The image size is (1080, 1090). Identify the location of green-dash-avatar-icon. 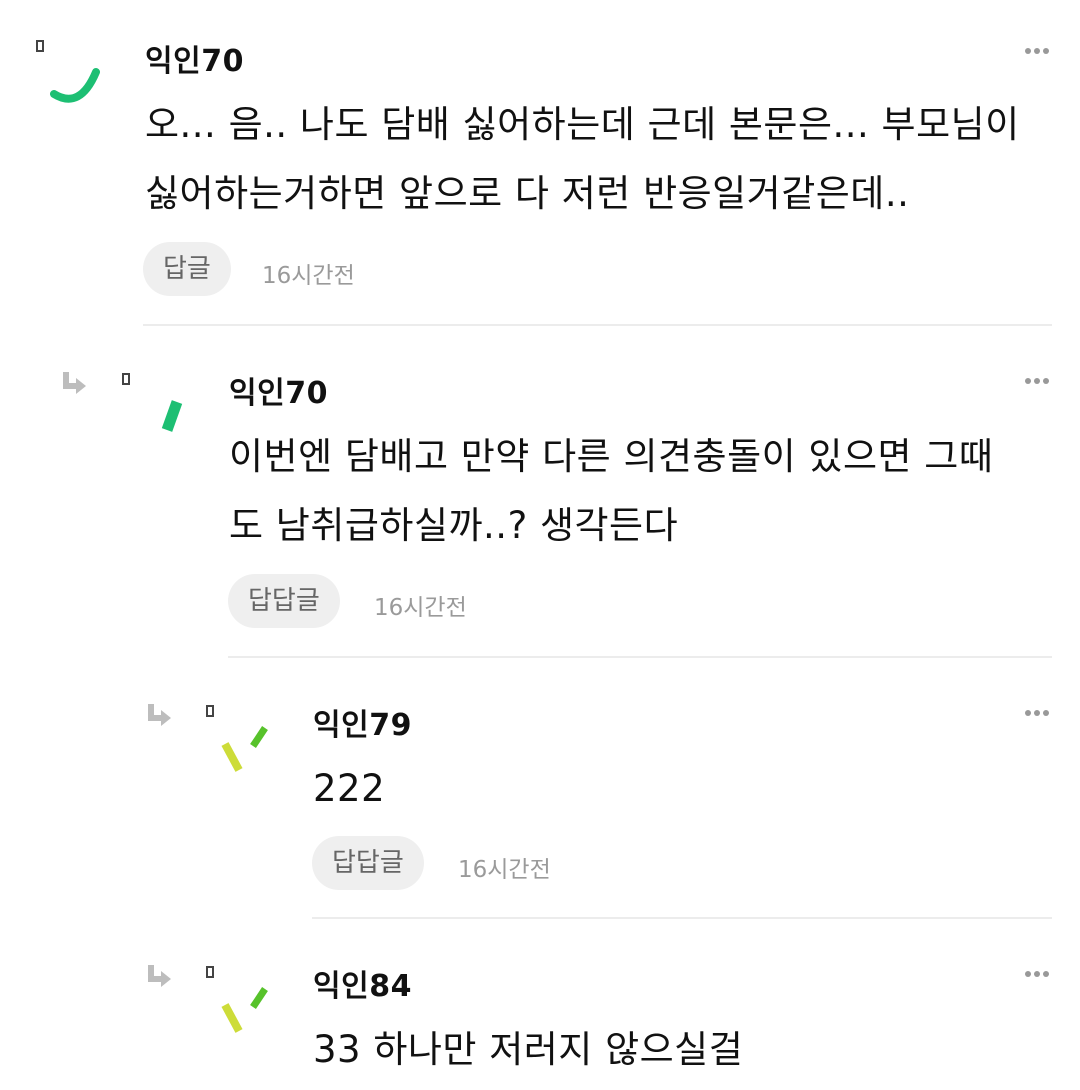
(156, 405).